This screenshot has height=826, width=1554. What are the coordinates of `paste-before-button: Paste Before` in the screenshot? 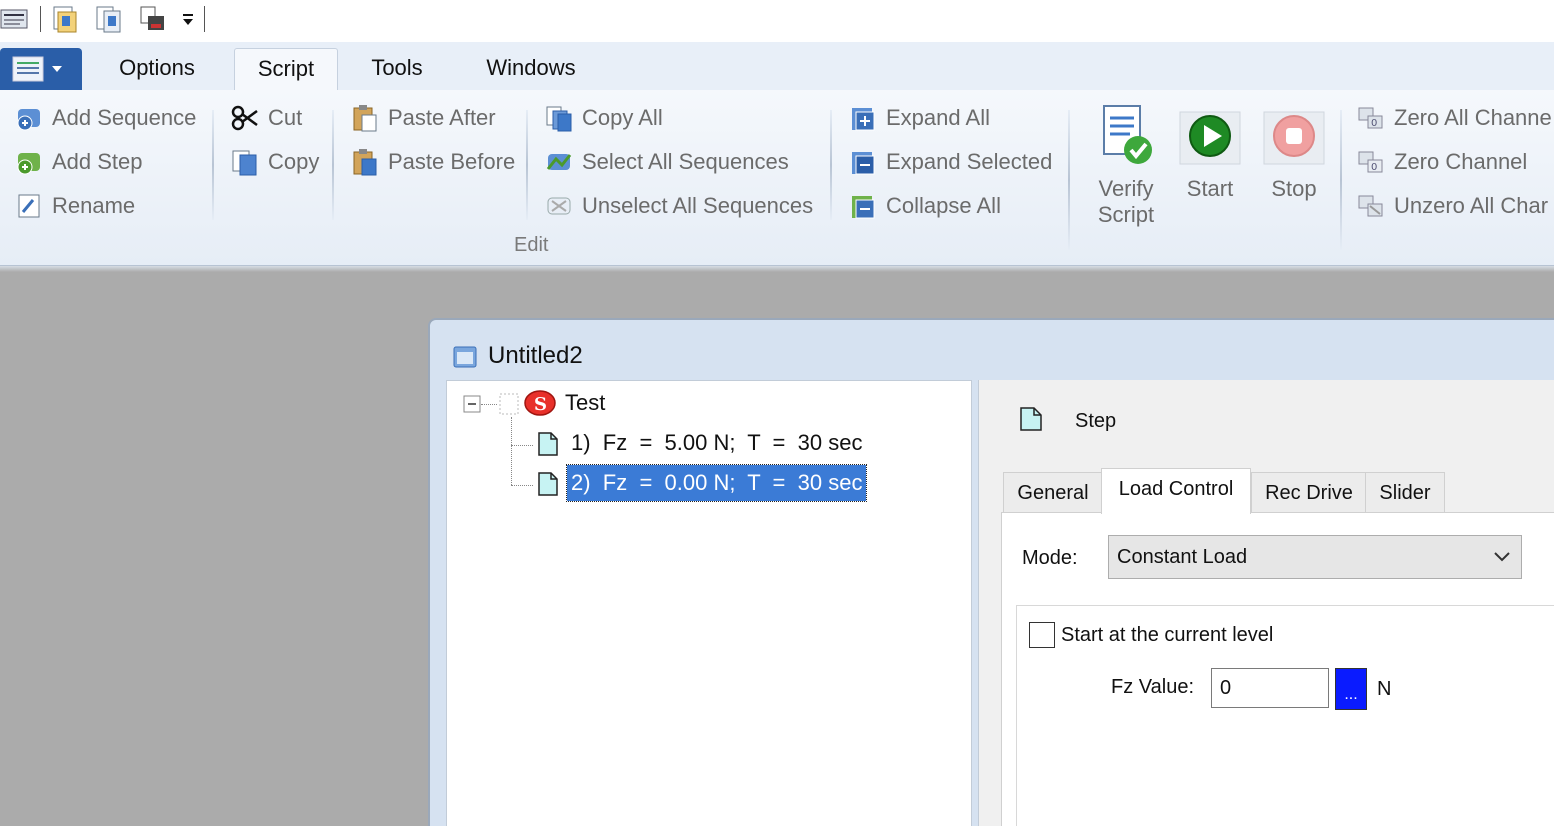 It's located at (432, 162).